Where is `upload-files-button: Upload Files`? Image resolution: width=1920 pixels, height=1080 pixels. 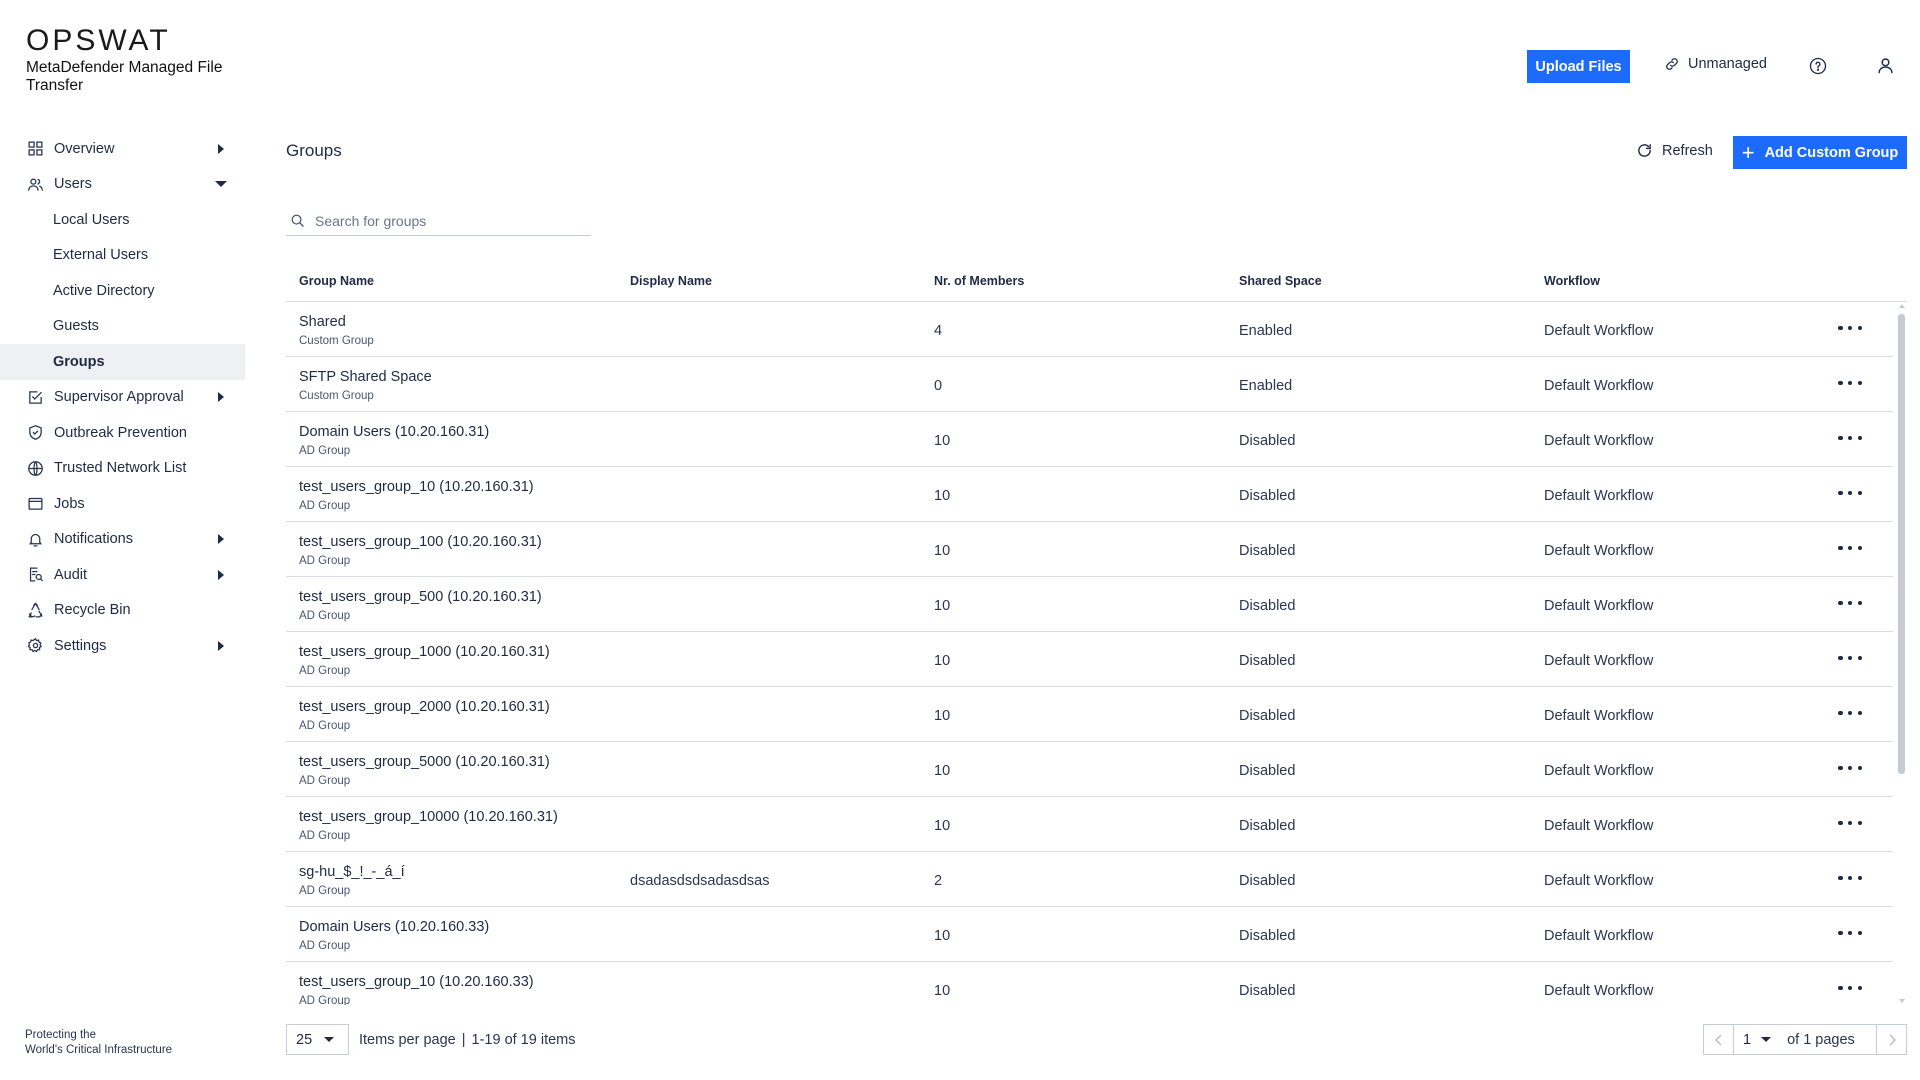
upload-files-button: Upload Files is located at coordinates (1578, 66).